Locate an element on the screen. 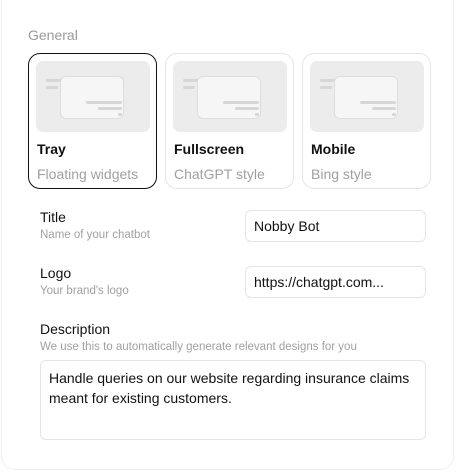  title-label: Title is located at coordinates (53, 217).